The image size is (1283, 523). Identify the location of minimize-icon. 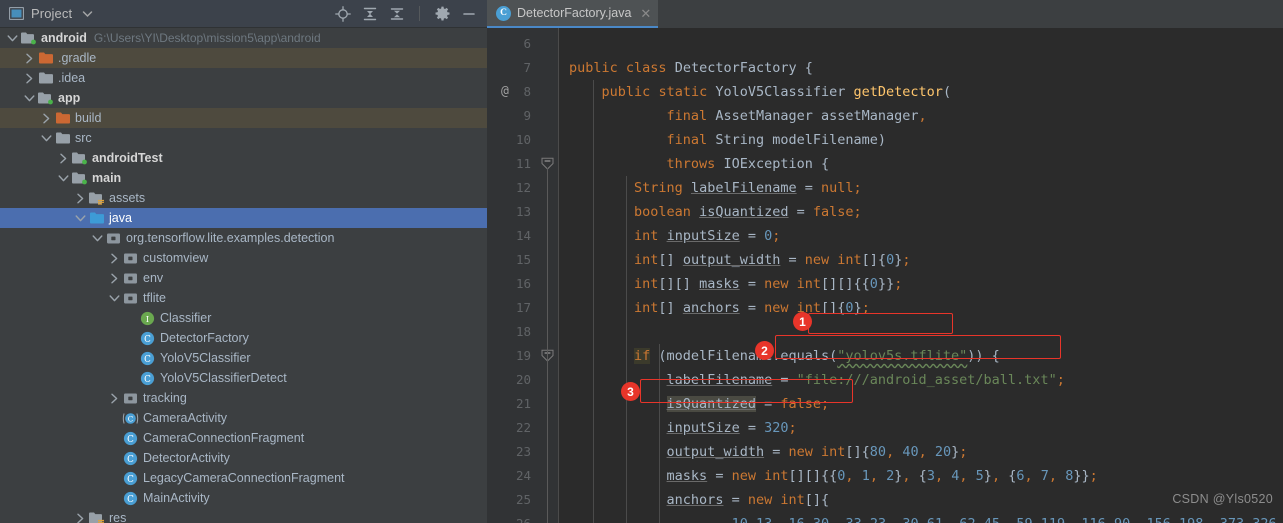
(469, 14).